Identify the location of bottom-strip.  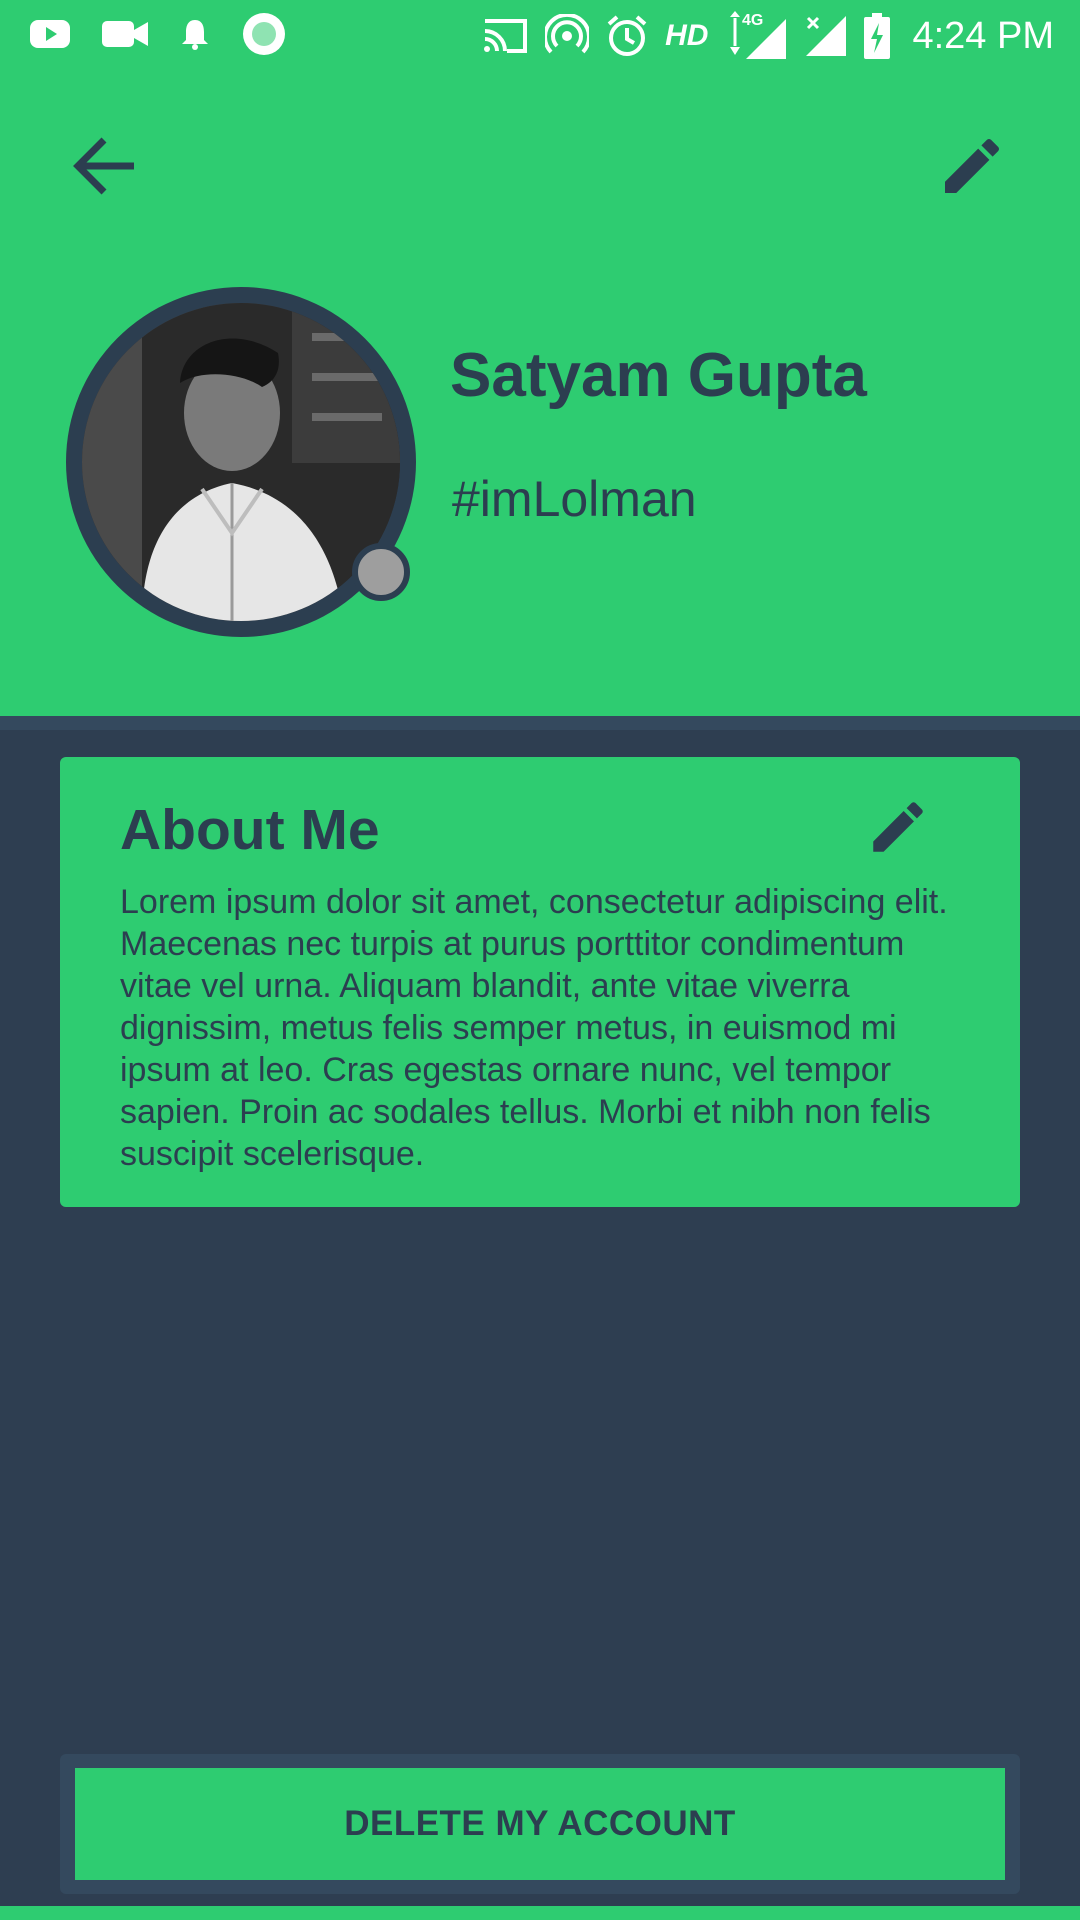
(540, 1913).